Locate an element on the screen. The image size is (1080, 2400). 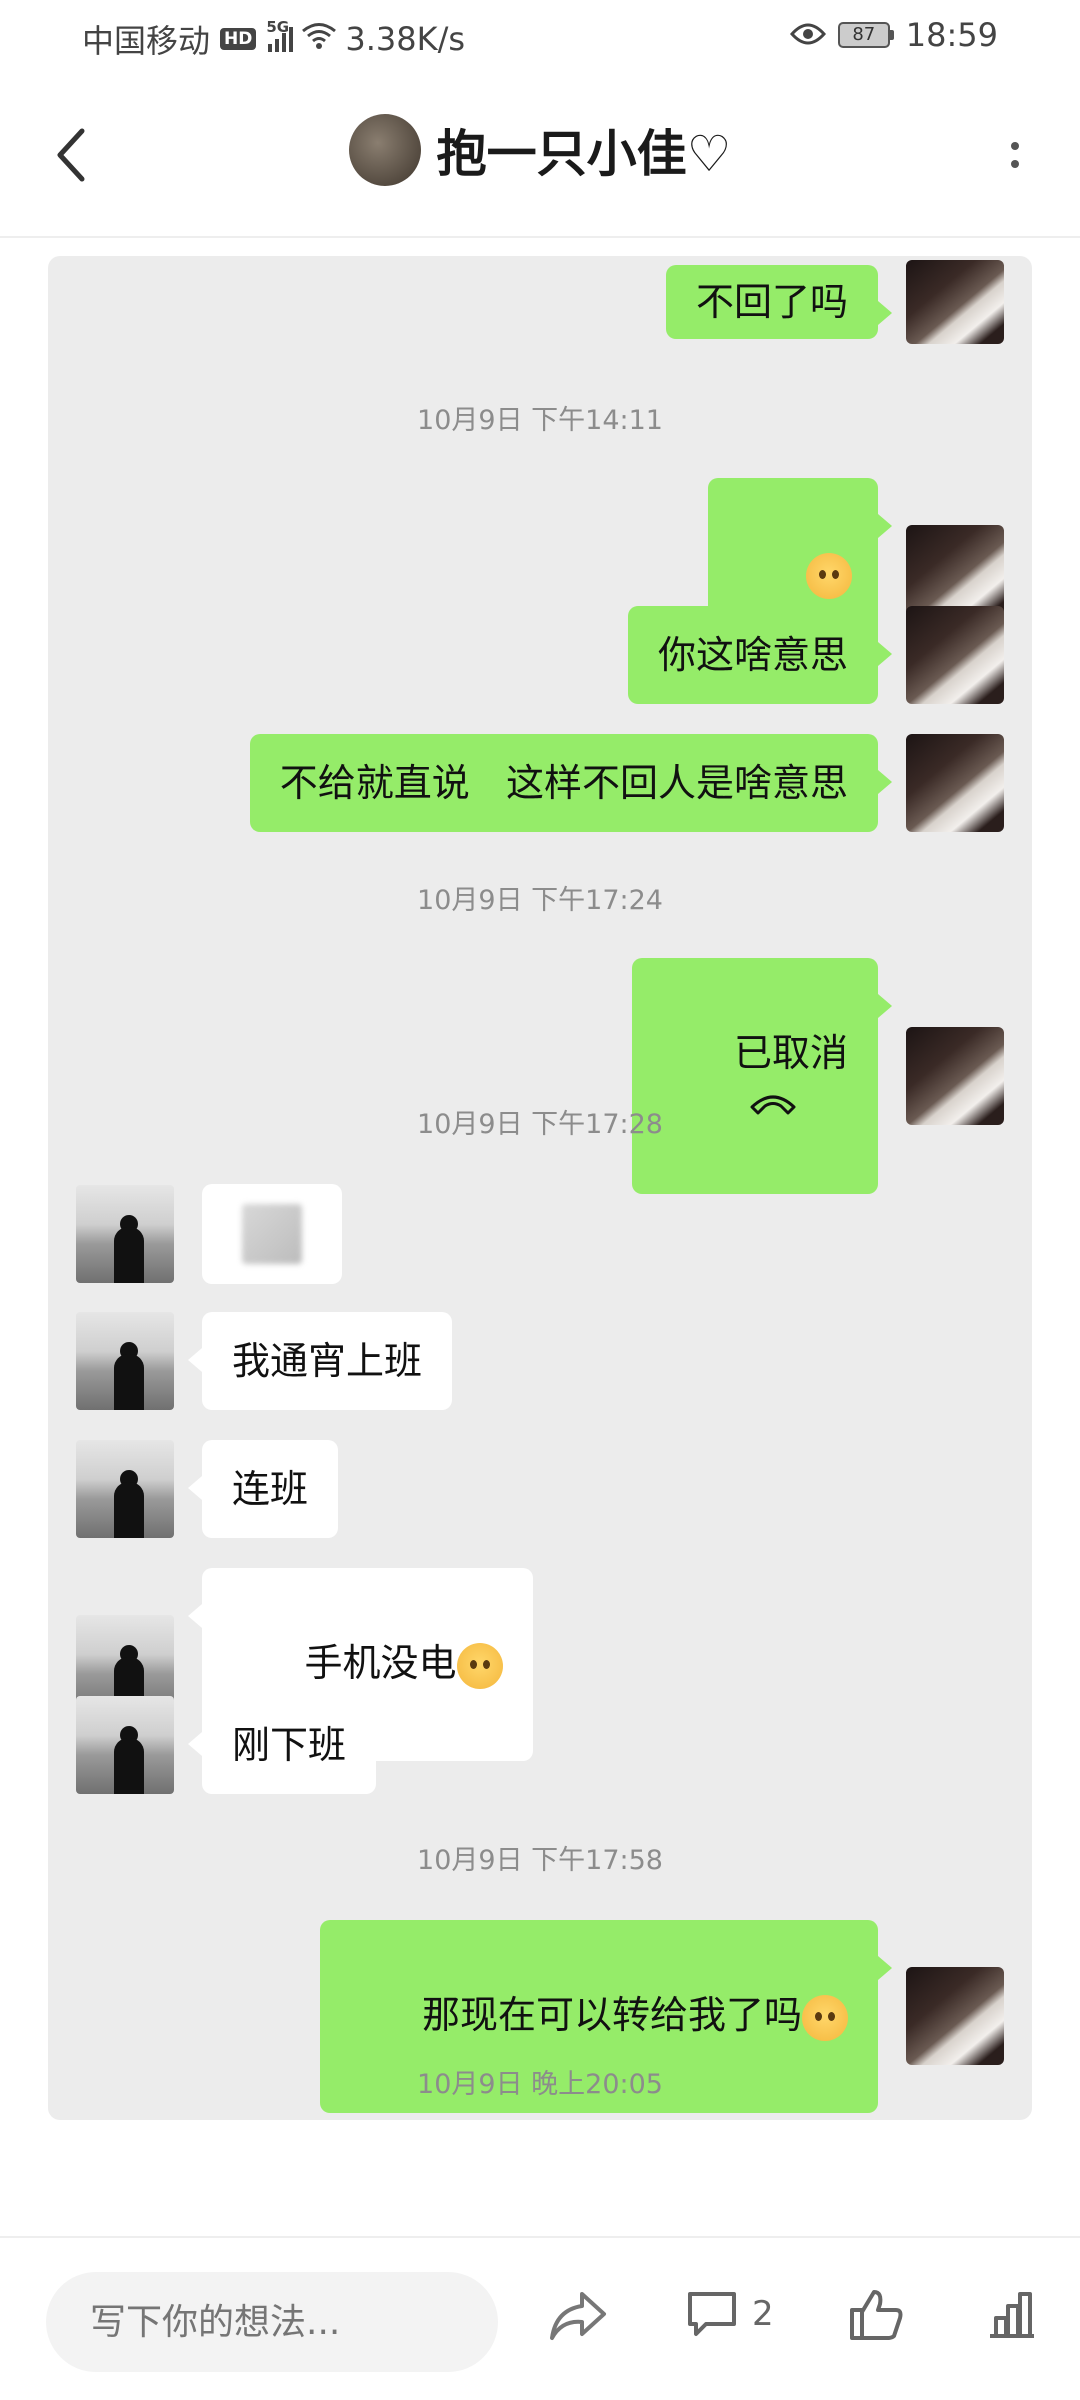
chat-row: 我通宵上班 is located at coordinates (264, 1361).